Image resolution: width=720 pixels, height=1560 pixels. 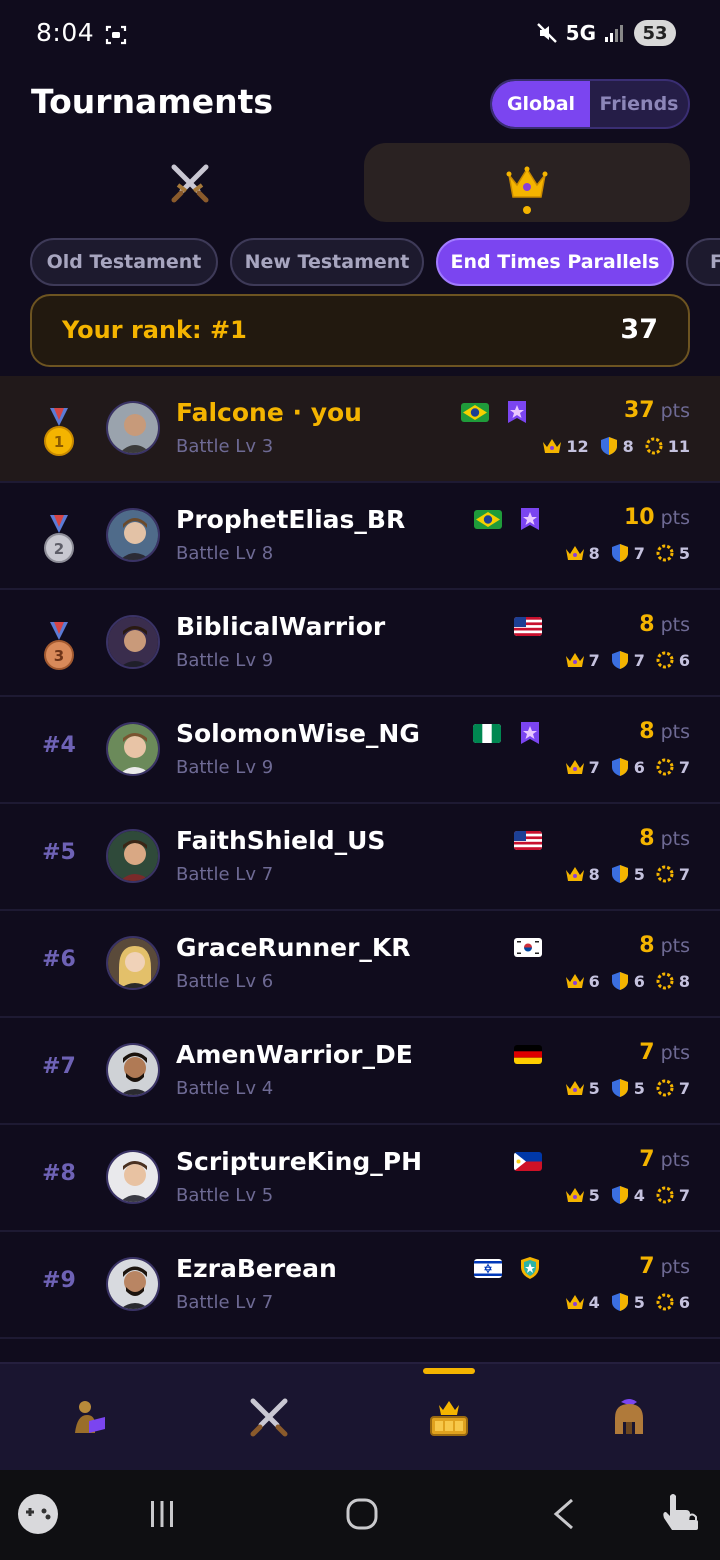 I want to click on svg-text: 3, so click(x=59, y=656).